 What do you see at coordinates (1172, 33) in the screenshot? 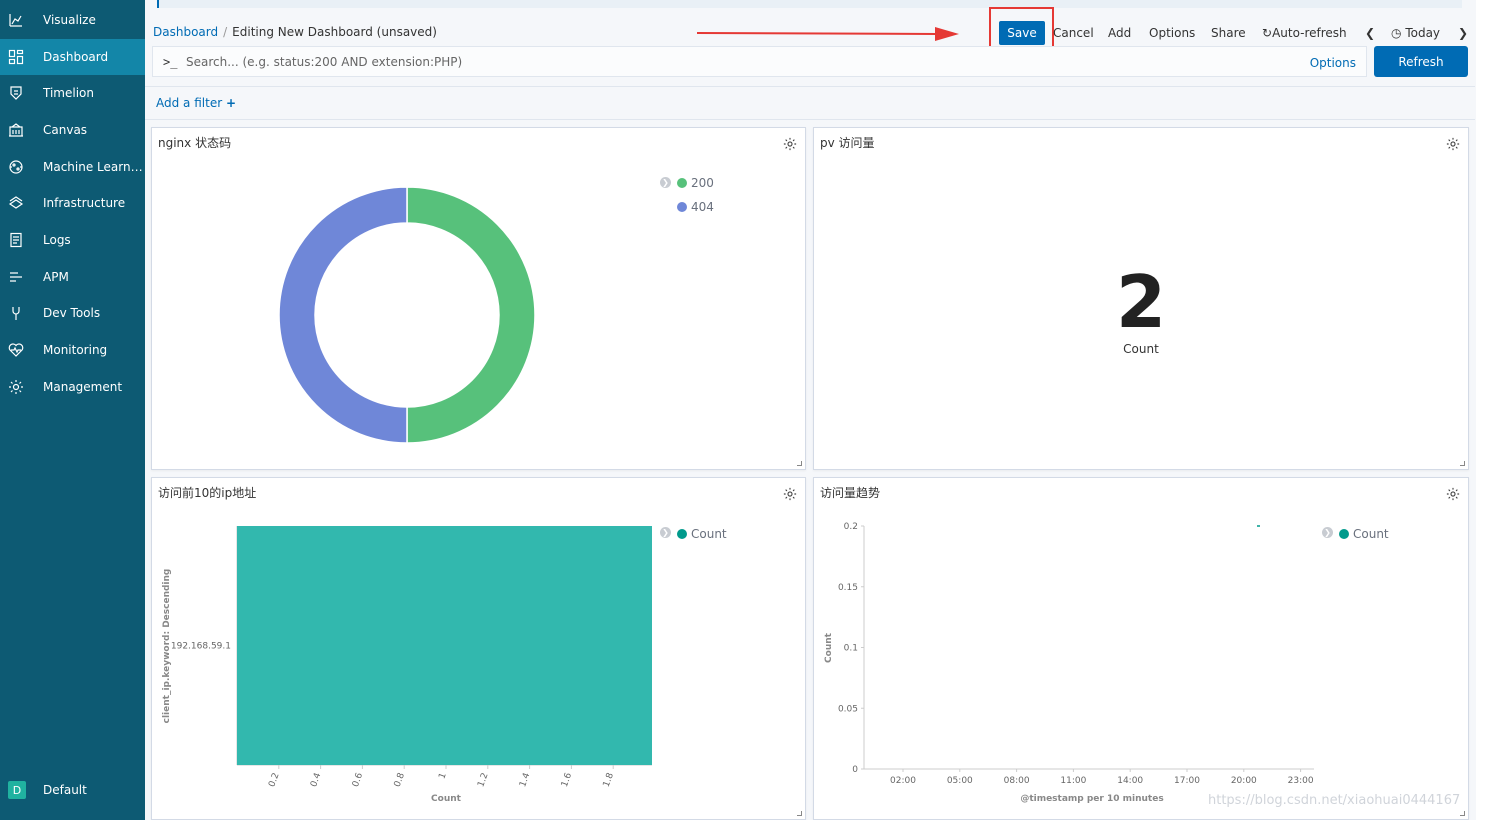
I see `options-button: Options` at bounding box center [1172, 33].